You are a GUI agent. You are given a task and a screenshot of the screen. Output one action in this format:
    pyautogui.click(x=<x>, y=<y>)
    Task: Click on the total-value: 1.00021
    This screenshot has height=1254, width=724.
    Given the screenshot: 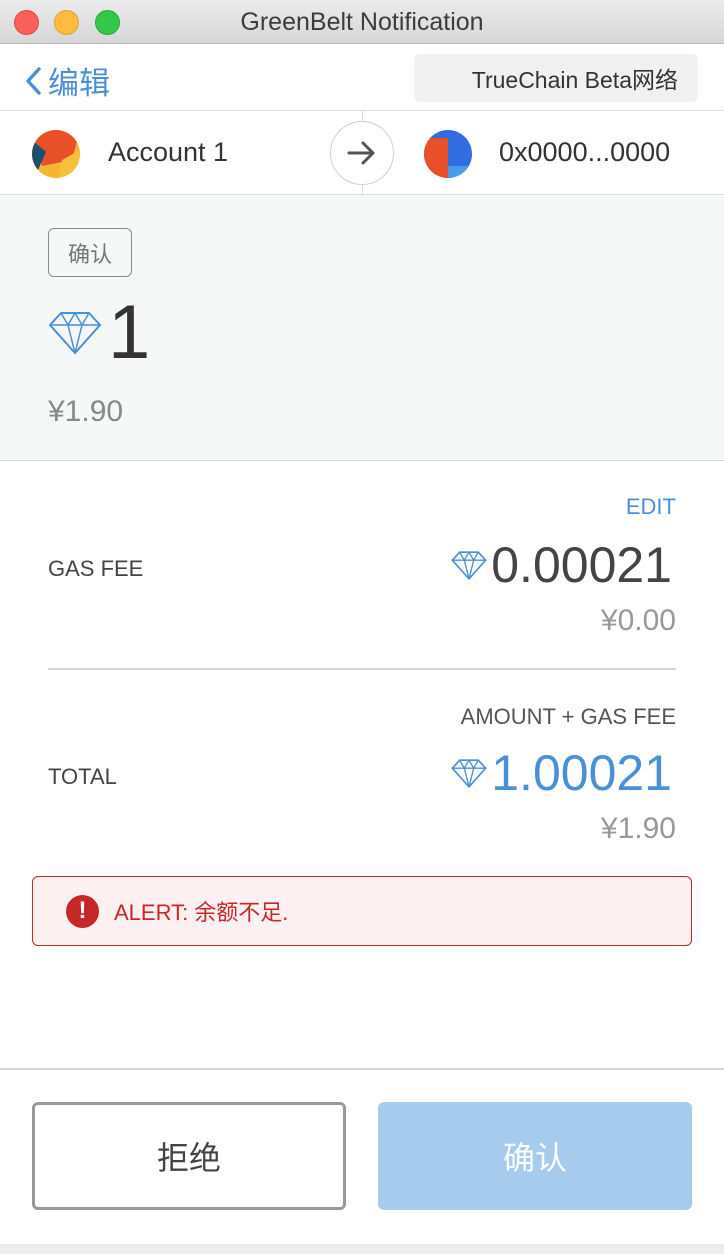 What is the action you would take?
    pyautogui.click(x=581, y=773)
    